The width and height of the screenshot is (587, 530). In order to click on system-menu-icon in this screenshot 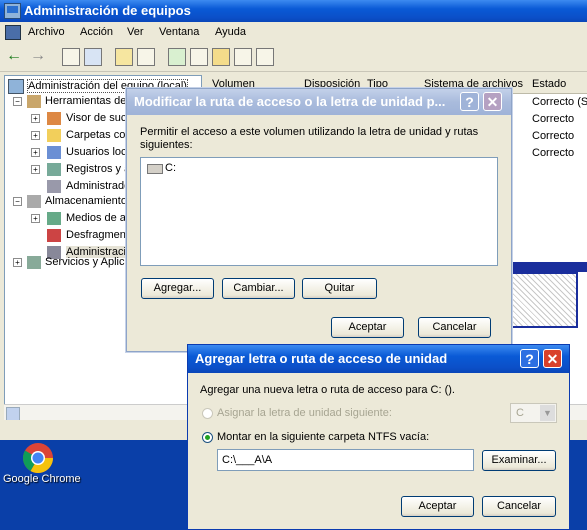, I will do `click(13, 32)`.